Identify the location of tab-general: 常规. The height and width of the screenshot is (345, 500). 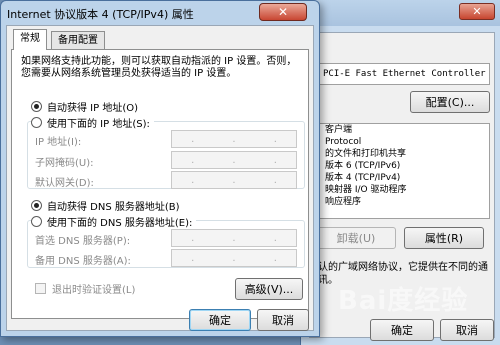
(30, 39).